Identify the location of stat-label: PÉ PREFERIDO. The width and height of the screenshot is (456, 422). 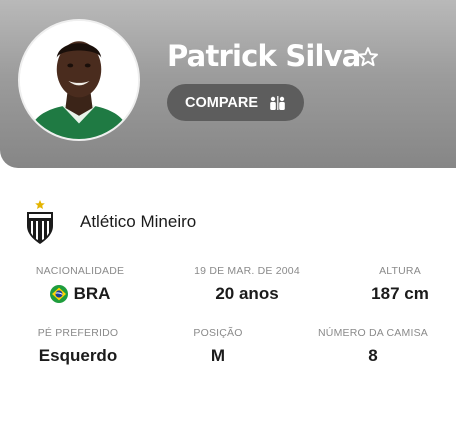
(78, 333).